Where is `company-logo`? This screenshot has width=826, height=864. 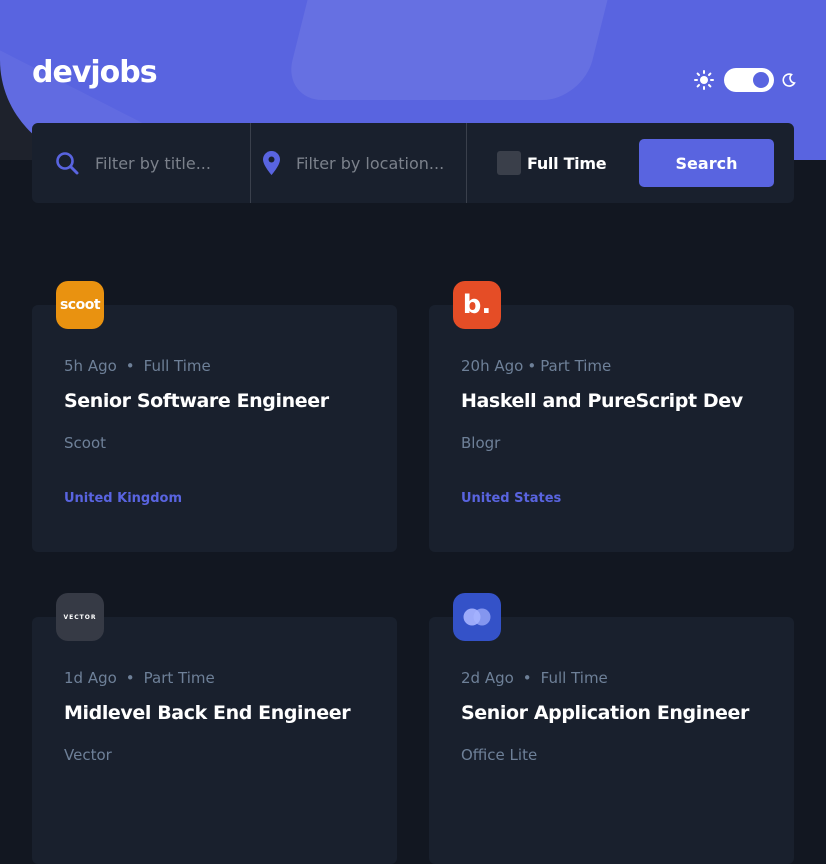
company-logo is located at coordinates (477, 617).